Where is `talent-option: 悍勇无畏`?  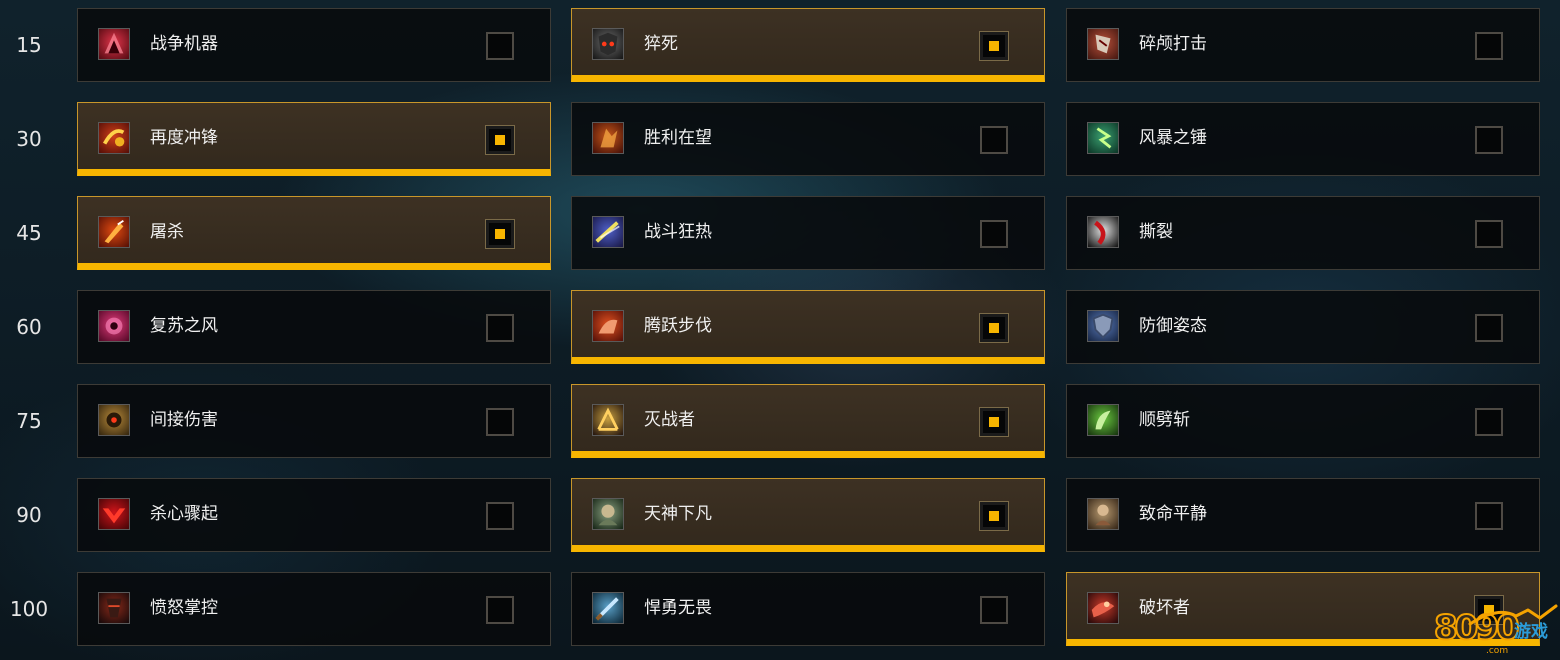 talent-option: 悍勇无畏 is located at coordinates (808, 609).